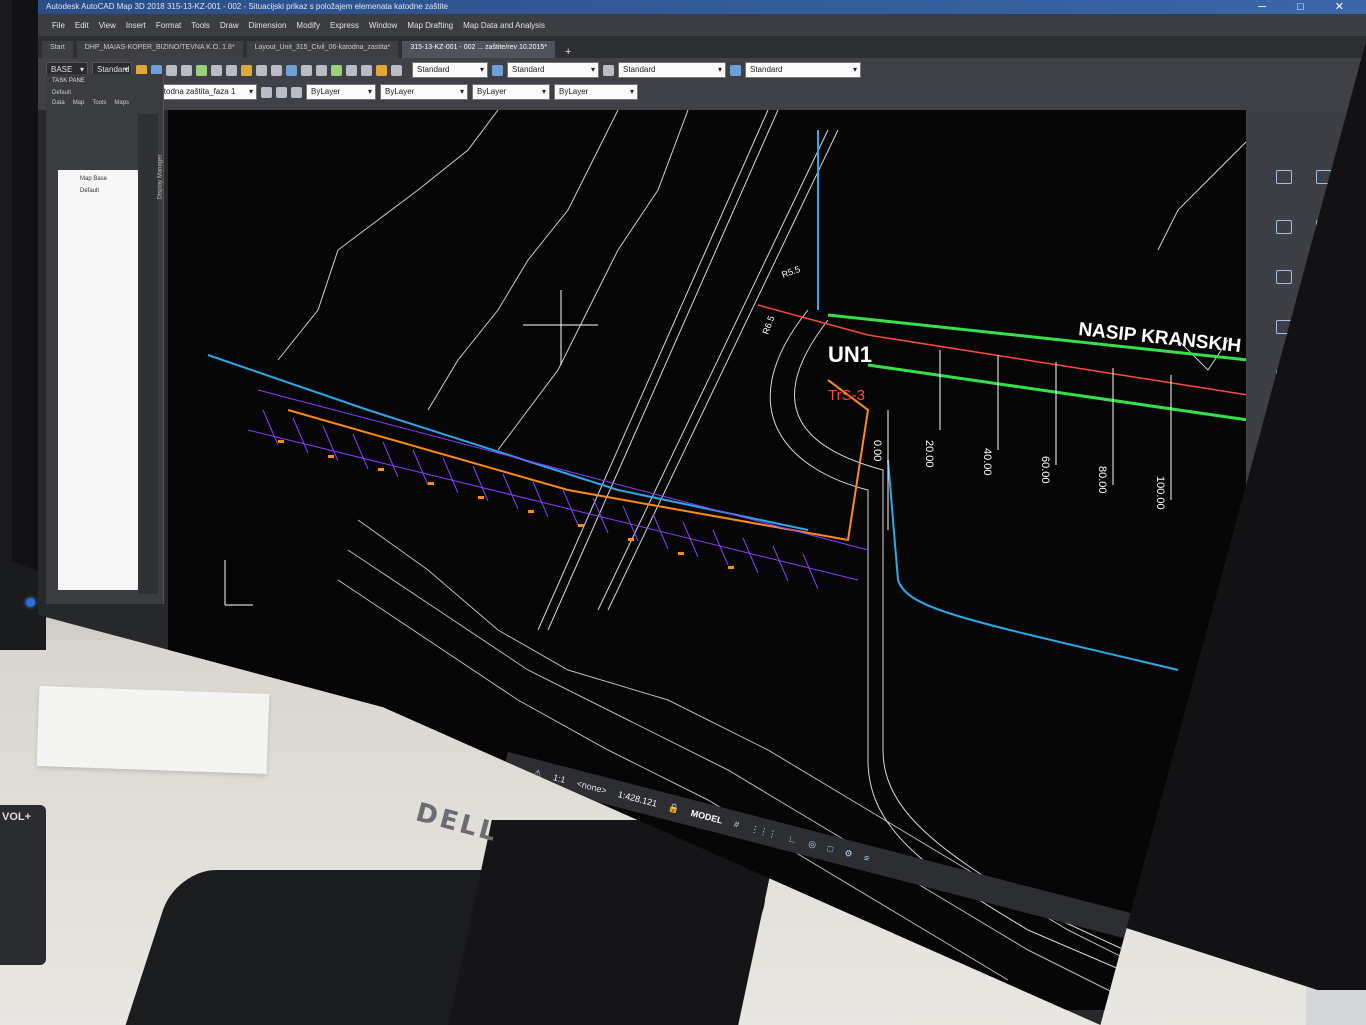 The width and height of the screenshot is (1366, 1025). I want to click on chainage-label-40: 40.00, so click(987, 462).